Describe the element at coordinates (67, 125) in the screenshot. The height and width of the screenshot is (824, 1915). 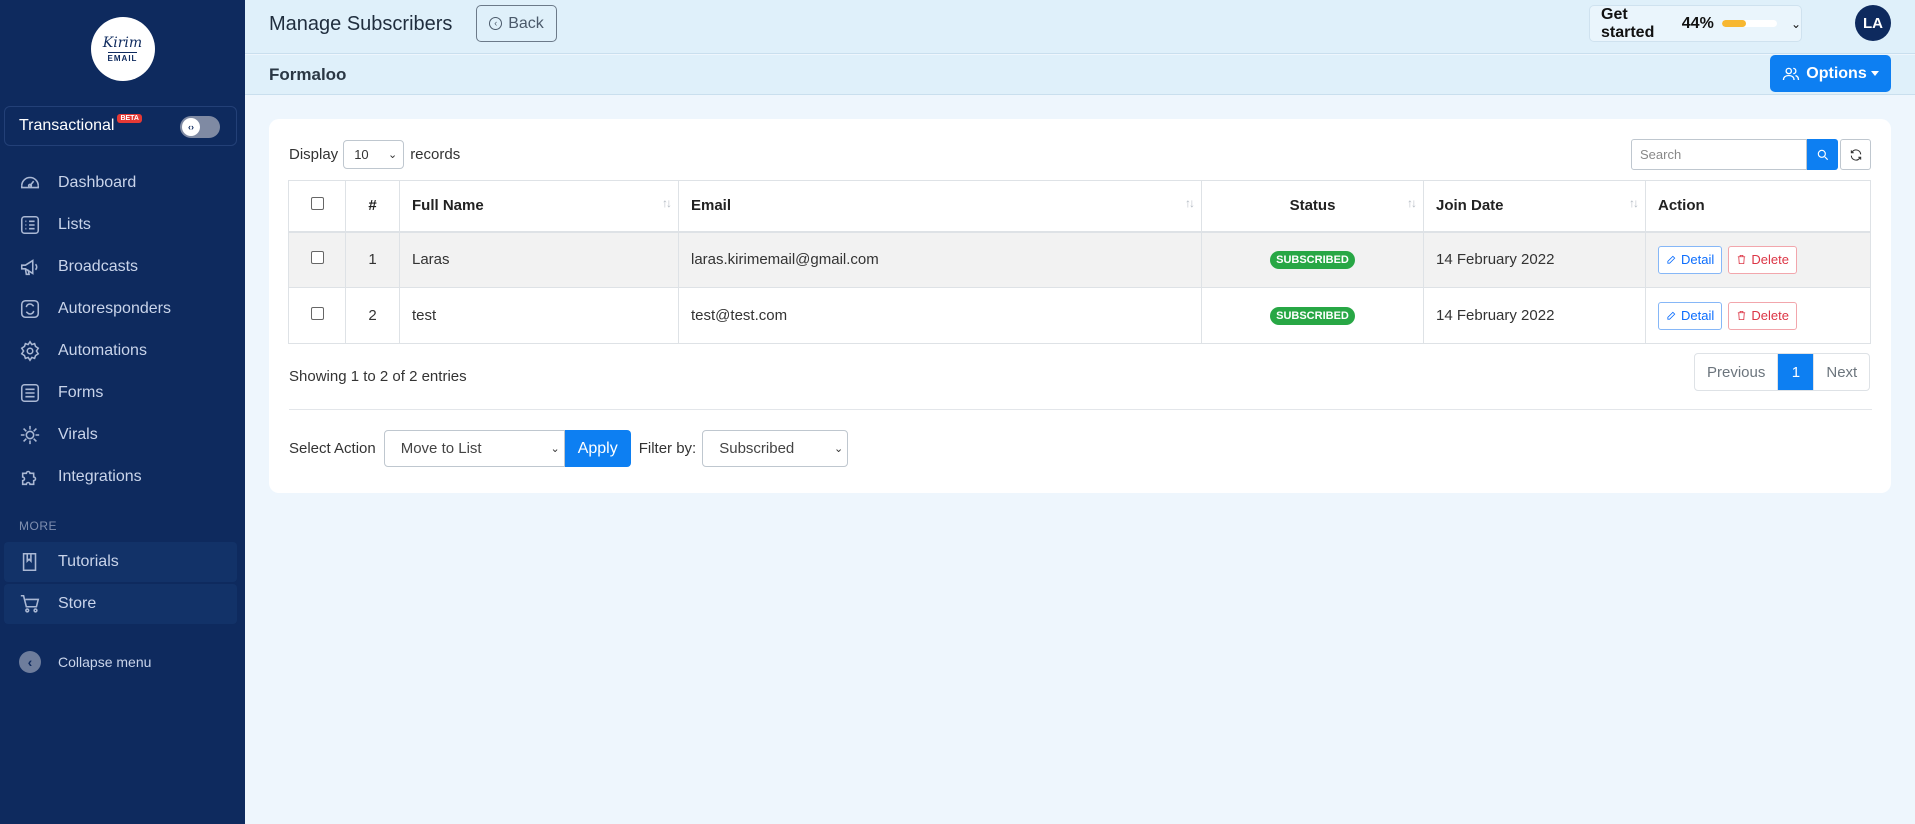
I see `transactional-label: Transactional` at that location.